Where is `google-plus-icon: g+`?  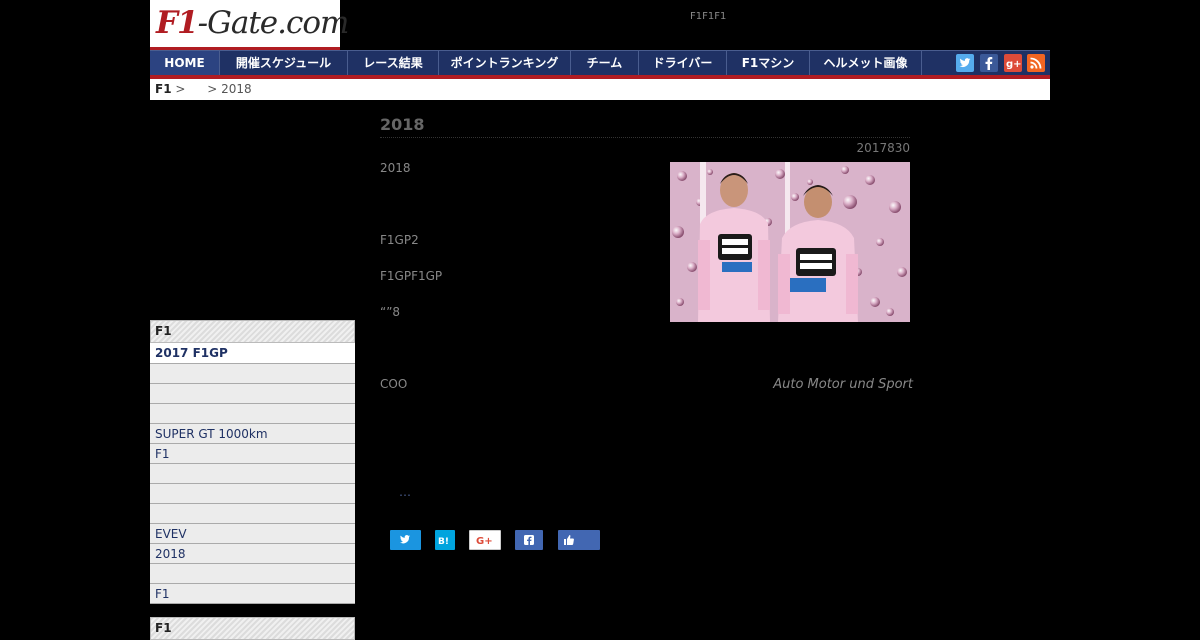 google-plus-icon: g+ is located at coordinates (1013, 63).